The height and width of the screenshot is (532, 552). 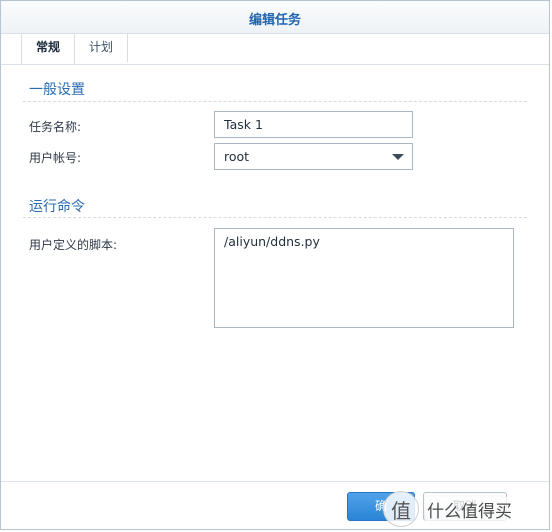 I want to click on tab-schedule: 计划, so click(x=102, y=48).